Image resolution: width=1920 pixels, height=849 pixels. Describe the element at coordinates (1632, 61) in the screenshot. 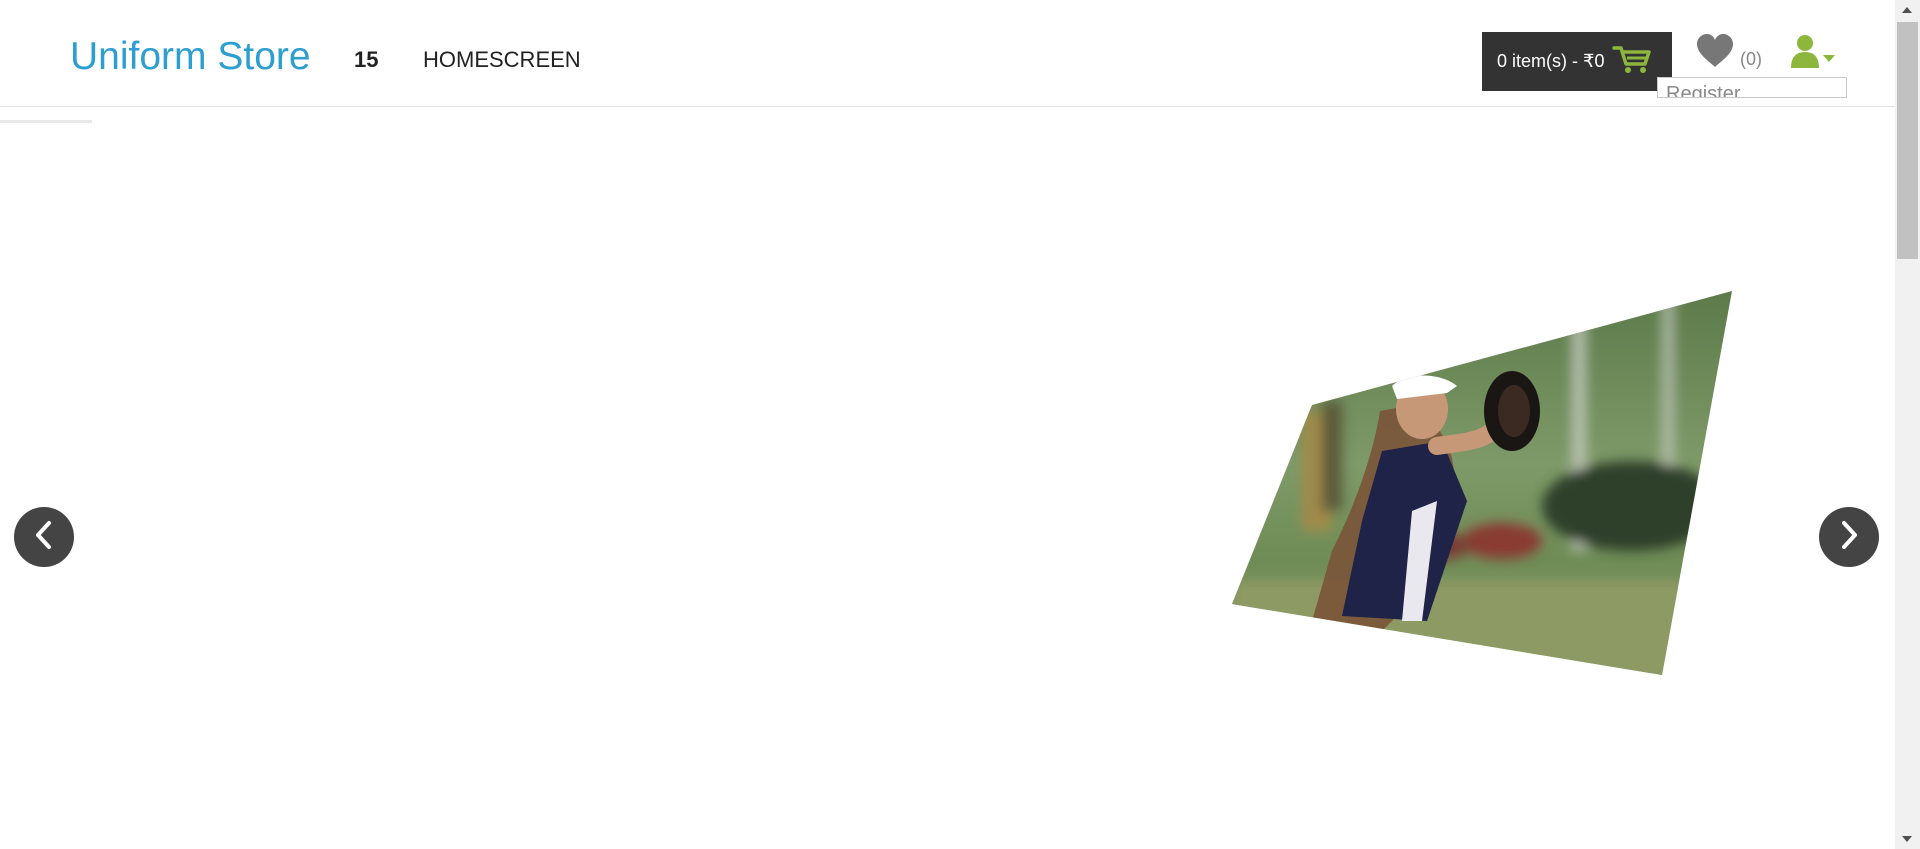

I see `shopping-cart-icon` at that location.